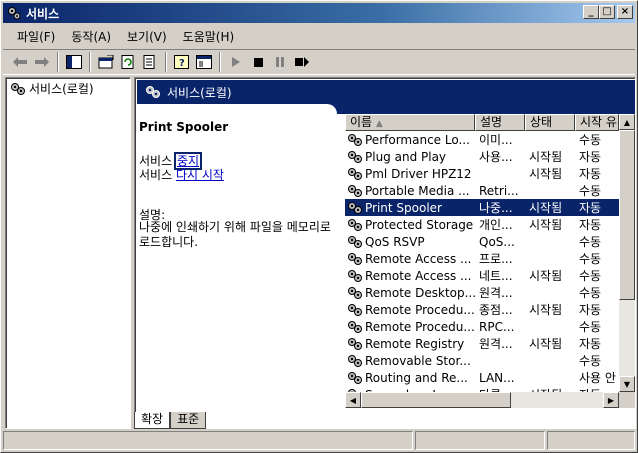  What do you see at coordinates (597, 378) in the screenshot?
I see `service-startup-cell: 사용 안` at bounding box center [597, 378].